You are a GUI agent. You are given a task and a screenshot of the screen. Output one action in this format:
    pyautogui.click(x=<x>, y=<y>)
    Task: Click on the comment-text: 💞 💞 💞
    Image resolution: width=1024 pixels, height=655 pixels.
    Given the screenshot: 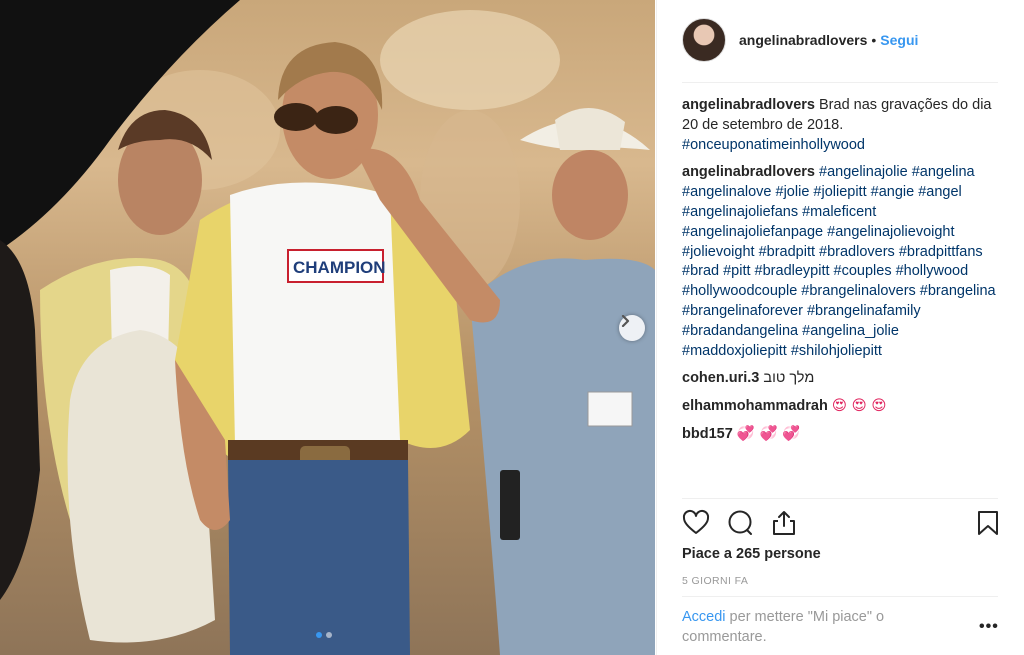 What is the action you would take?
    pyautogui.click(x=768, y=433)
    